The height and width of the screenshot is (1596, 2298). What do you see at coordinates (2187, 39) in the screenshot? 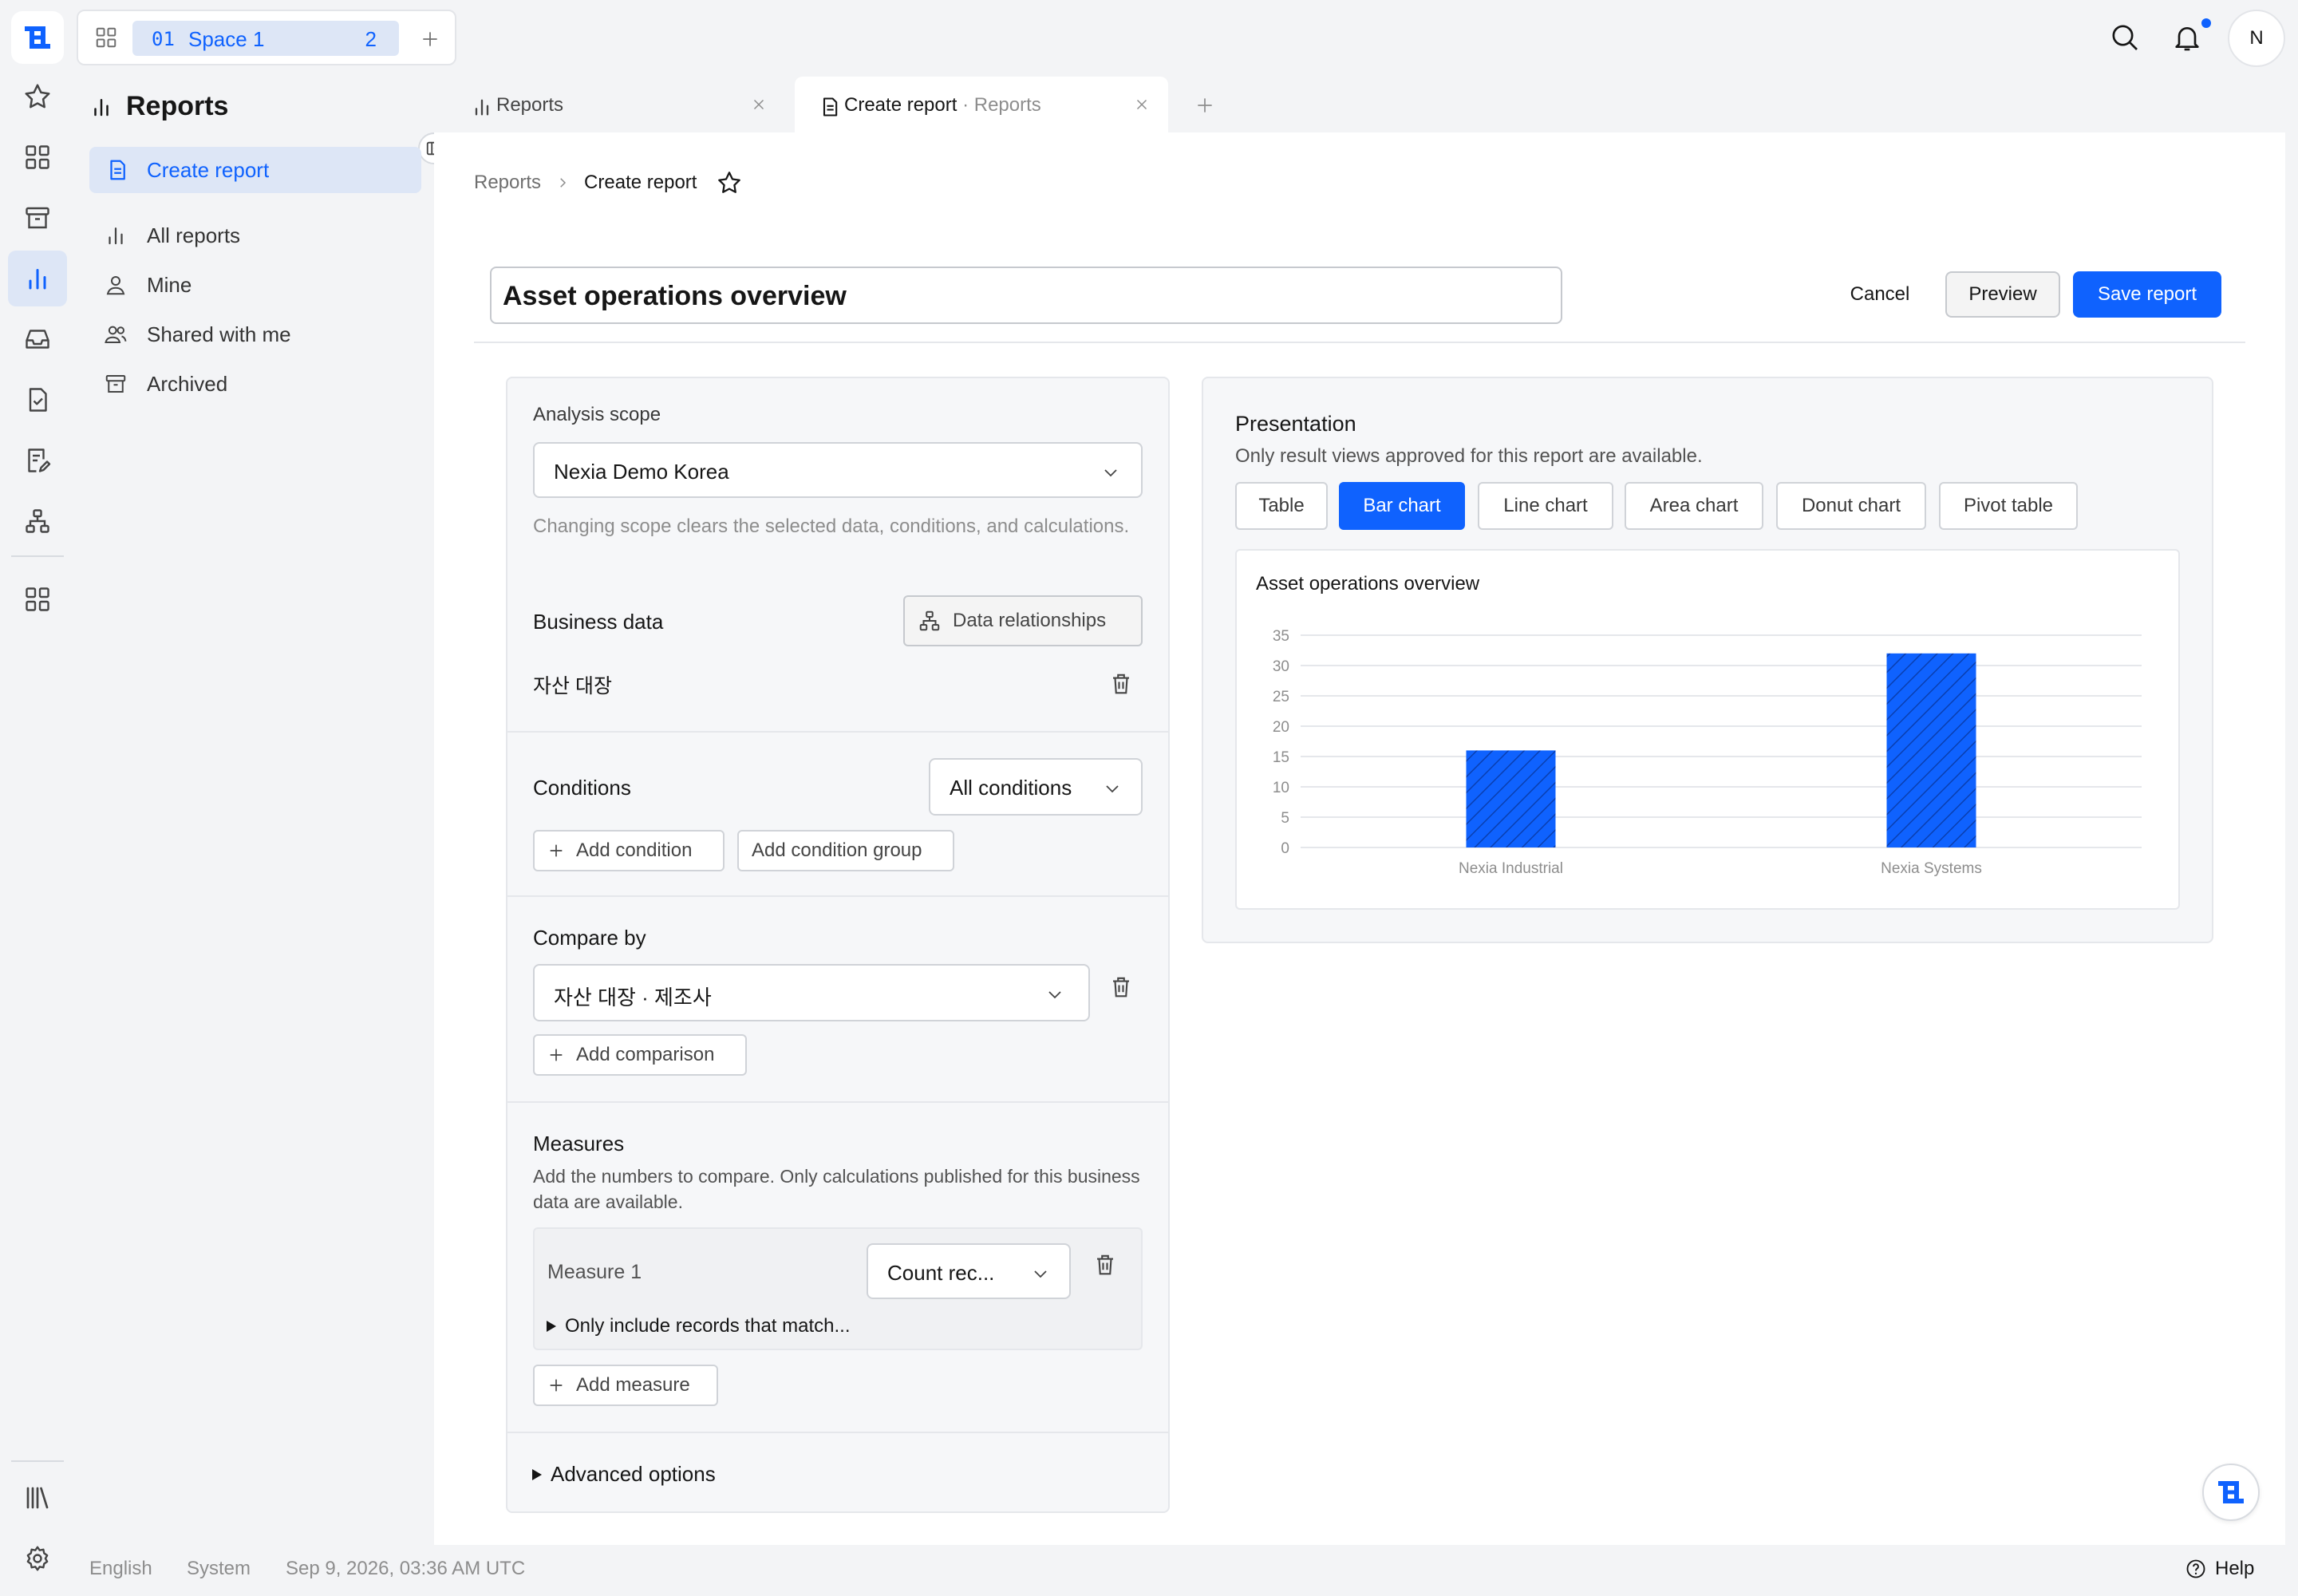
I see `bell-icon` at bounding box center [2187, 39].